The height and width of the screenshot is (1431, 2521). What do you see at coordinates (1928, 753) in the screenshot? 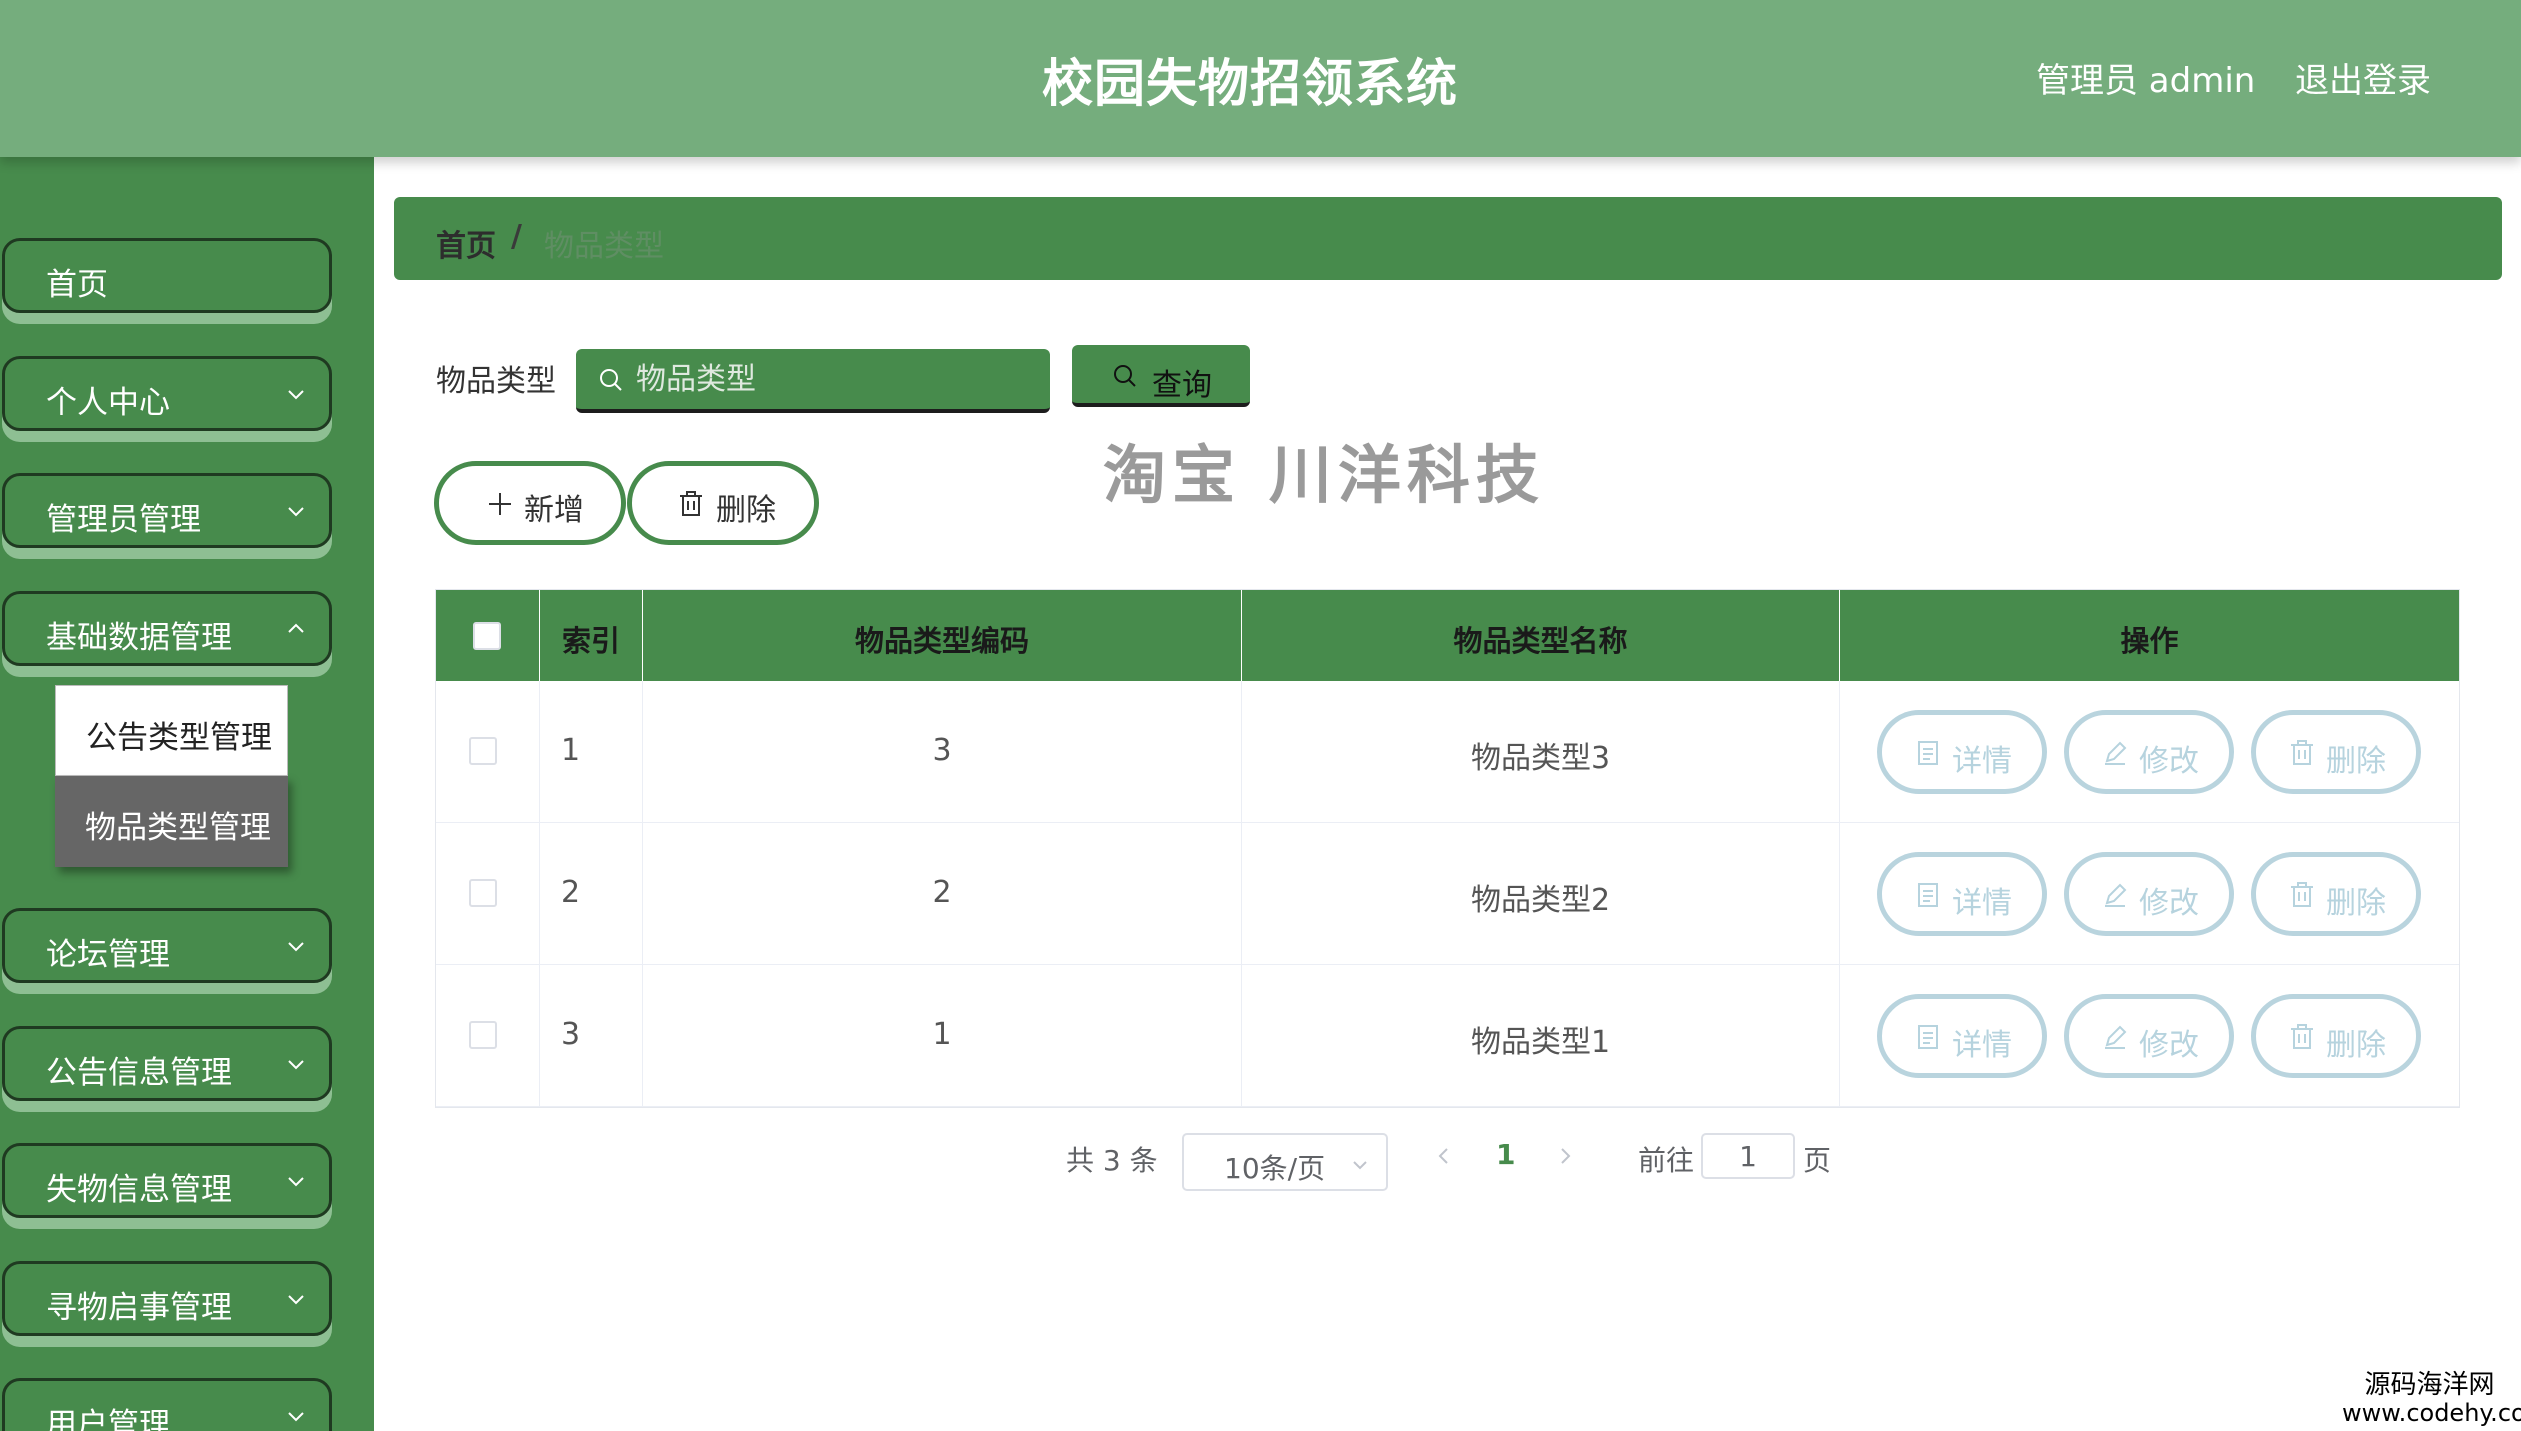
I see `document-icon` at bounding box center [1928, 753].